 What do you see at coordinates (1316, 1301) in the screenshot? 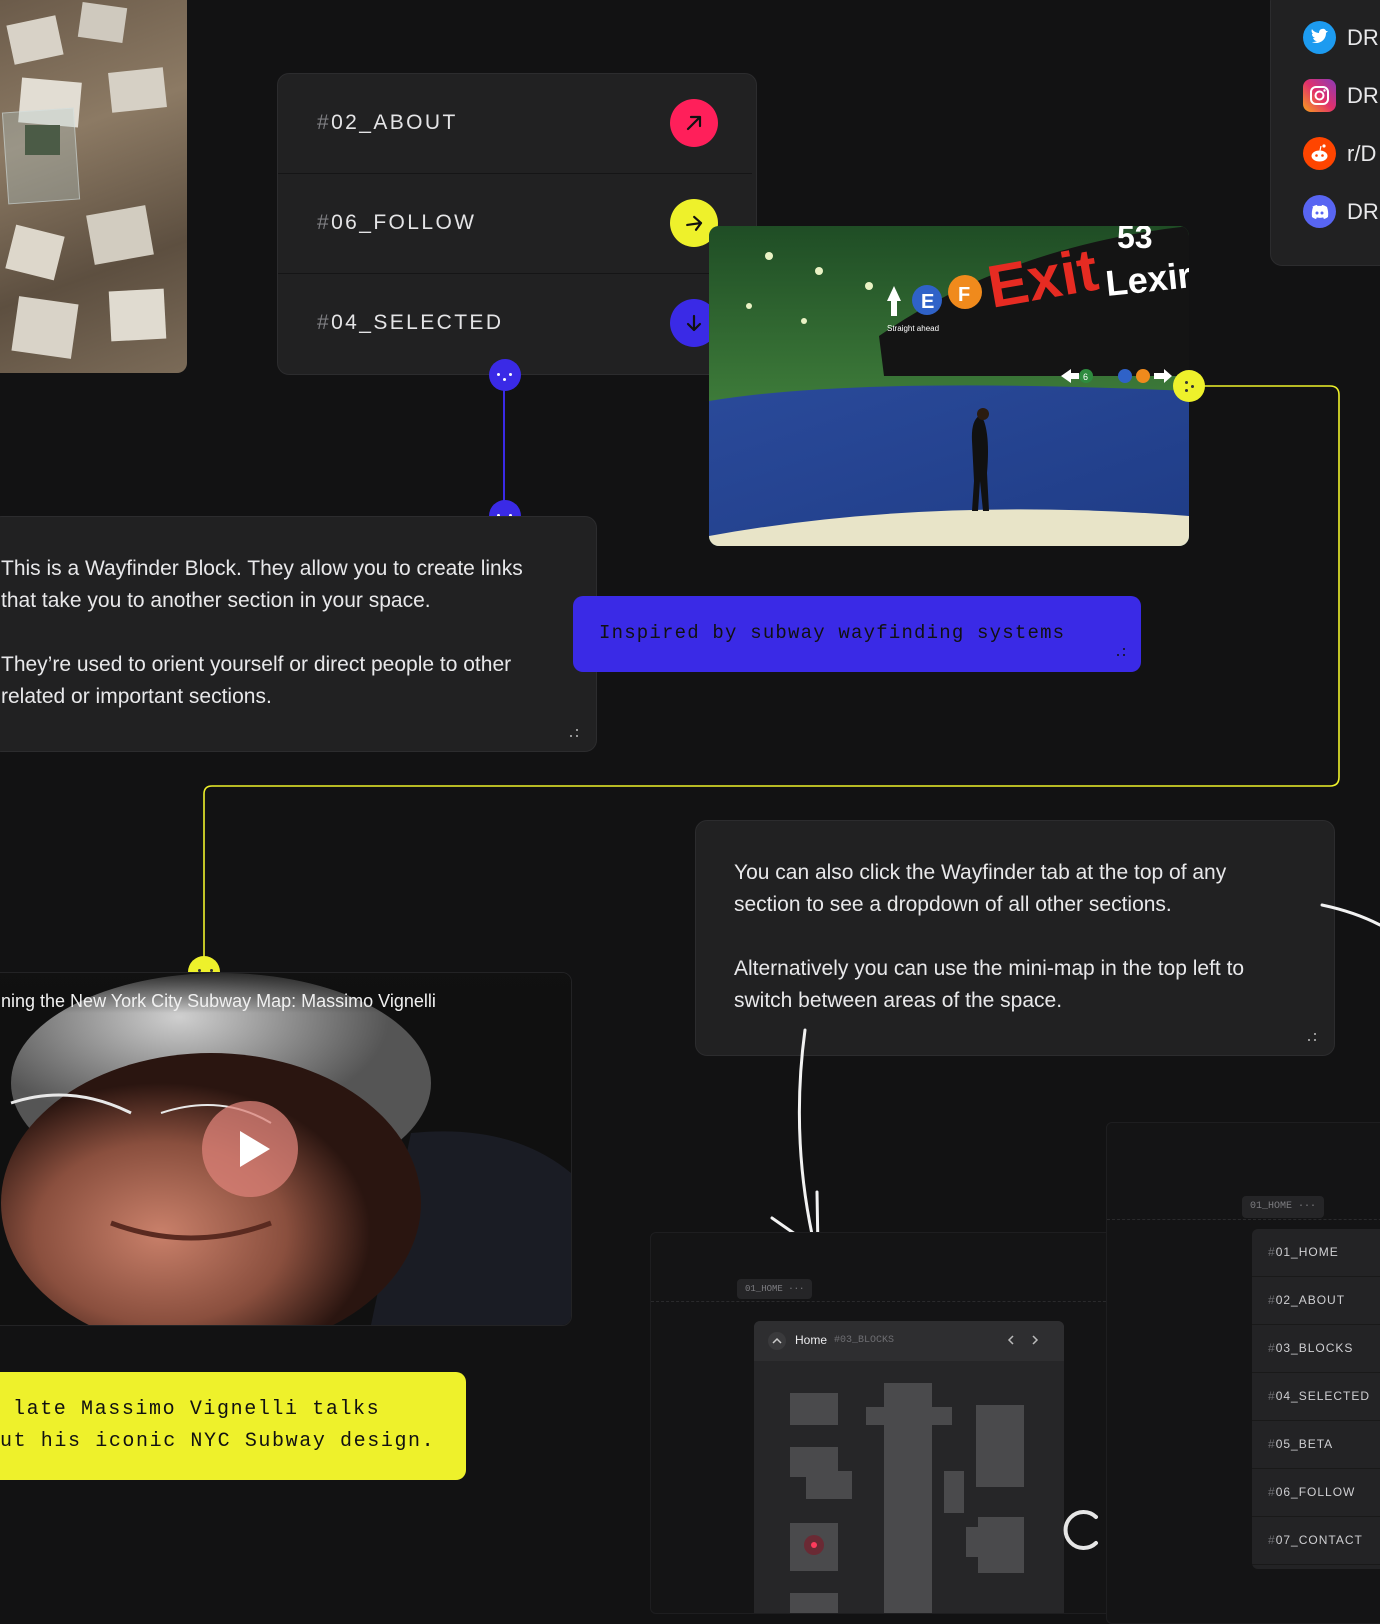
I see `dropdown-item: #02_ABOUT` at bounding box center [1316, 1301].